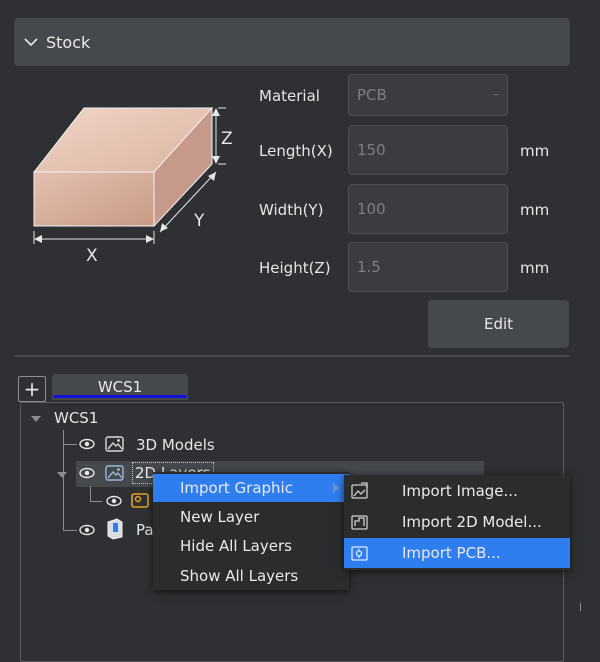 The width and height of the screenshot is (600, 662). What do you see at coordinates (372, 95) in the screenshot?
I see `material-value: PCB` at bounding box center [372, 95].